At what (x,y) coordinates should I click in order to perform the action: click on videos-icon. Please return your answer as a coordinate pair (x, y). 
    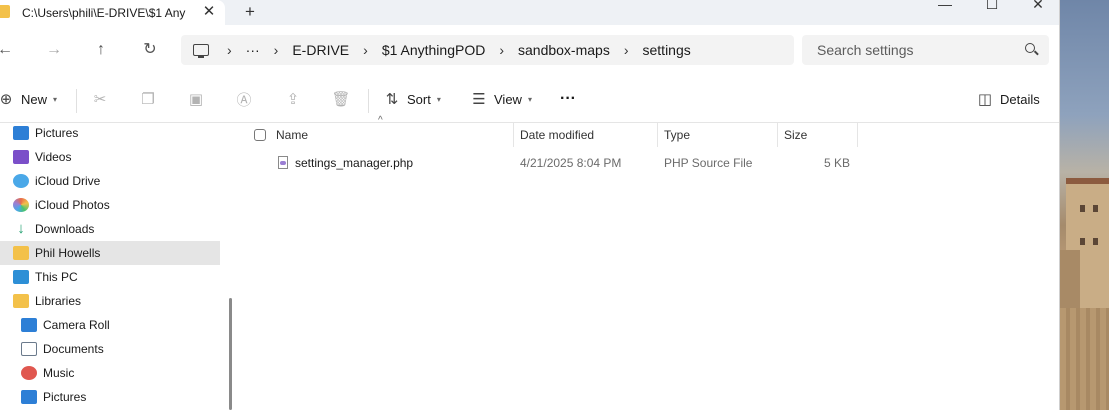
    Looking at the image, I should click on (21, 157).